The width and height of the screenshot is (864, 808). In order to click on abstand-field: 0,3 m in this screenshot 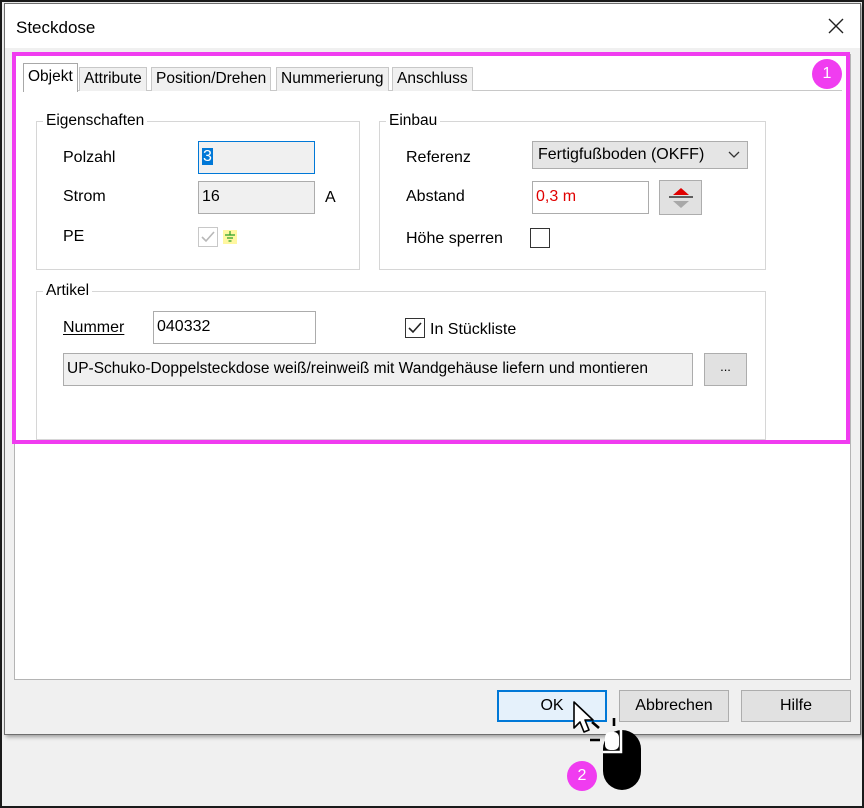, I will do `click(590, 197)`.